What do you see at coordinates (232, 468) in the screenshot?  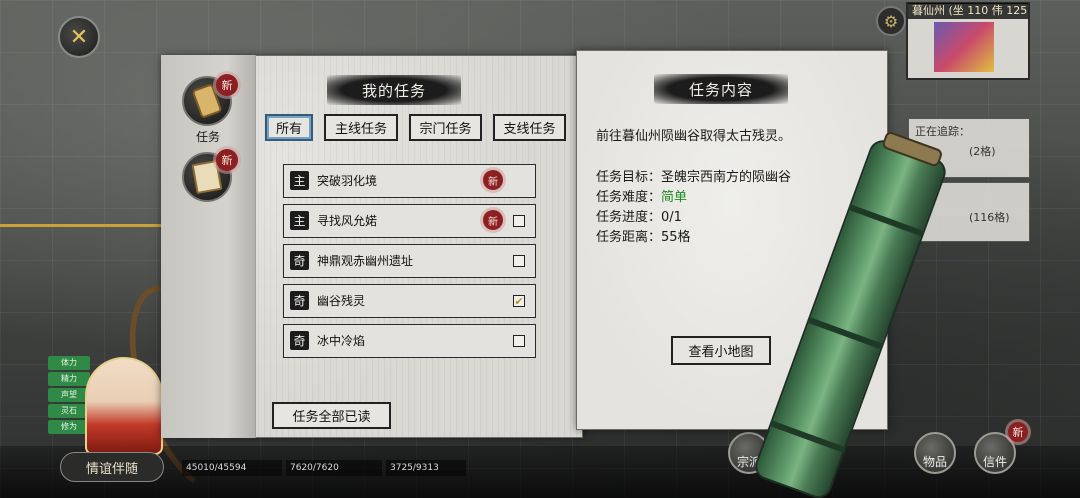 I see `hp-bar: 45010/45594` at bounding box center [232, 468].